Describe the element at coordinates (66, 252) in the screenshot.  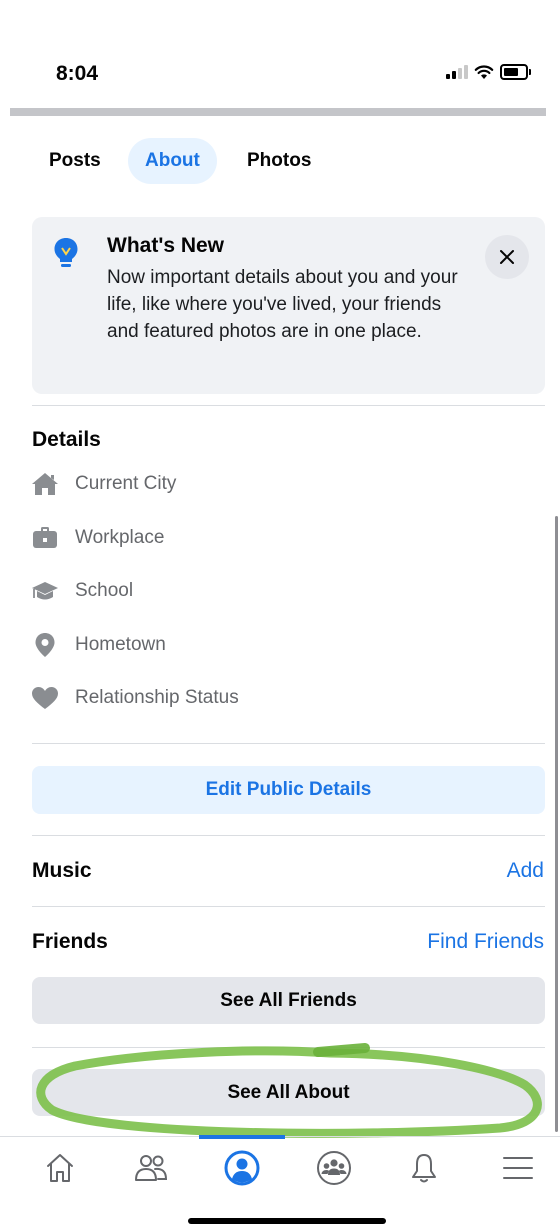
I see `lightbulb-icon` at that location.